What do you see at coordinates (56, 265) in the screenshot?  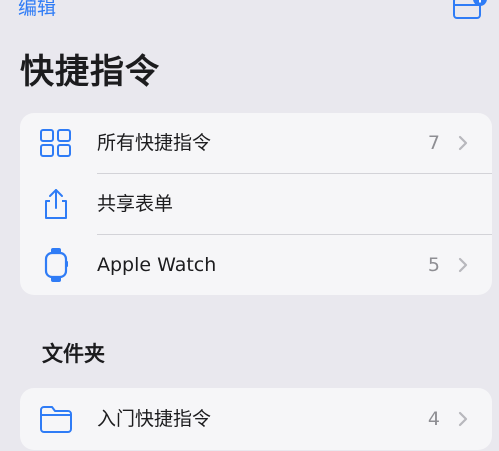 I see `apple-watch-icon` at bounding box center [56, 265].